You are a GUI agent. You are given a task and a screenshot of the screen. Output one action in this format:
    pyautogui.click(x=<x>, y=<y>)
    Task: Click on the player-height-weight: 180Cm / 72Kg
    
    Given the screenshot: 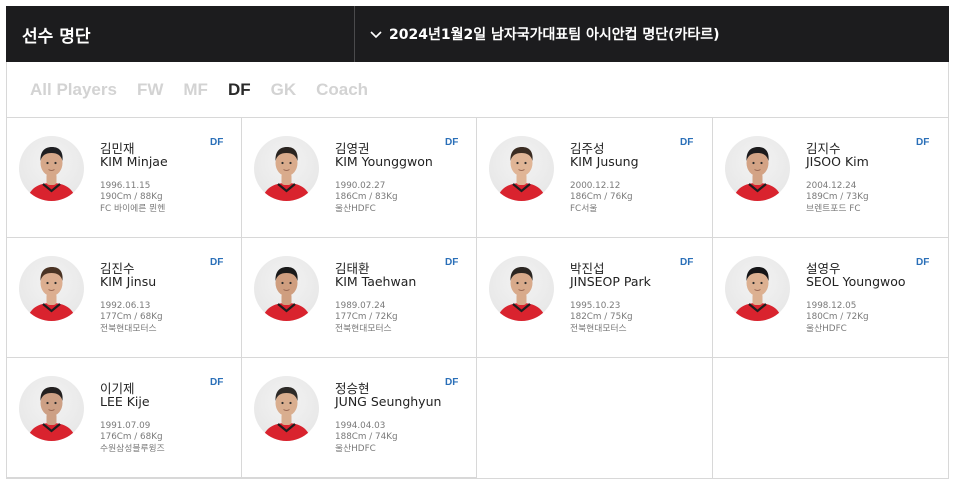 What is the action you would take?
    pyautogui.click(x=837, y=317)
    